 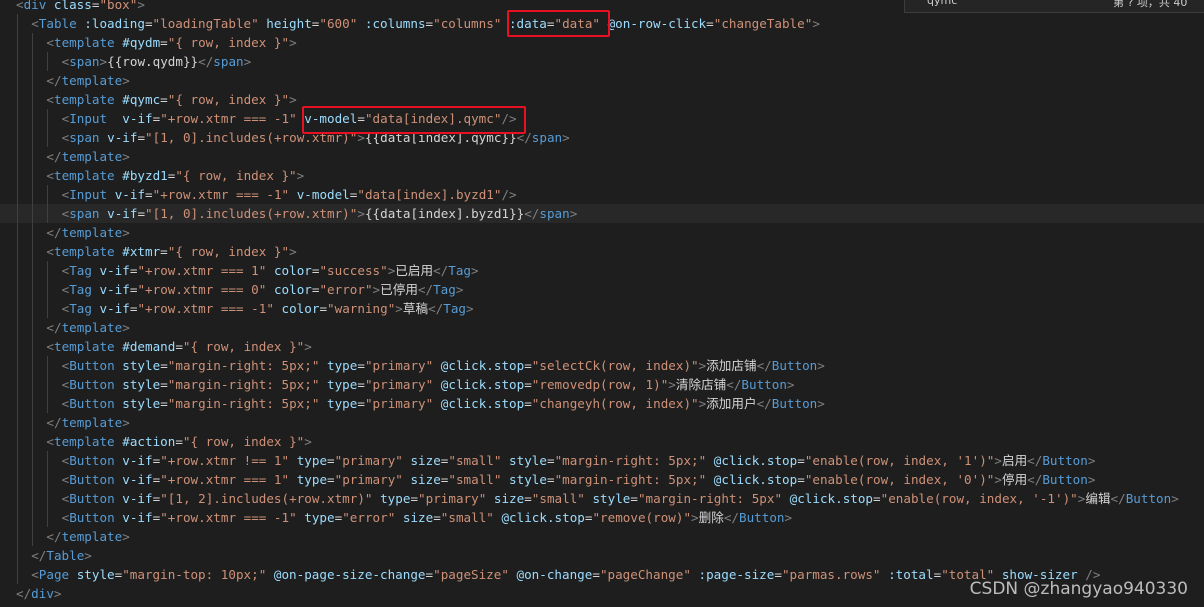 I want to click on code-token: "enable(row, index, '0')", so click(x=899, y=479).